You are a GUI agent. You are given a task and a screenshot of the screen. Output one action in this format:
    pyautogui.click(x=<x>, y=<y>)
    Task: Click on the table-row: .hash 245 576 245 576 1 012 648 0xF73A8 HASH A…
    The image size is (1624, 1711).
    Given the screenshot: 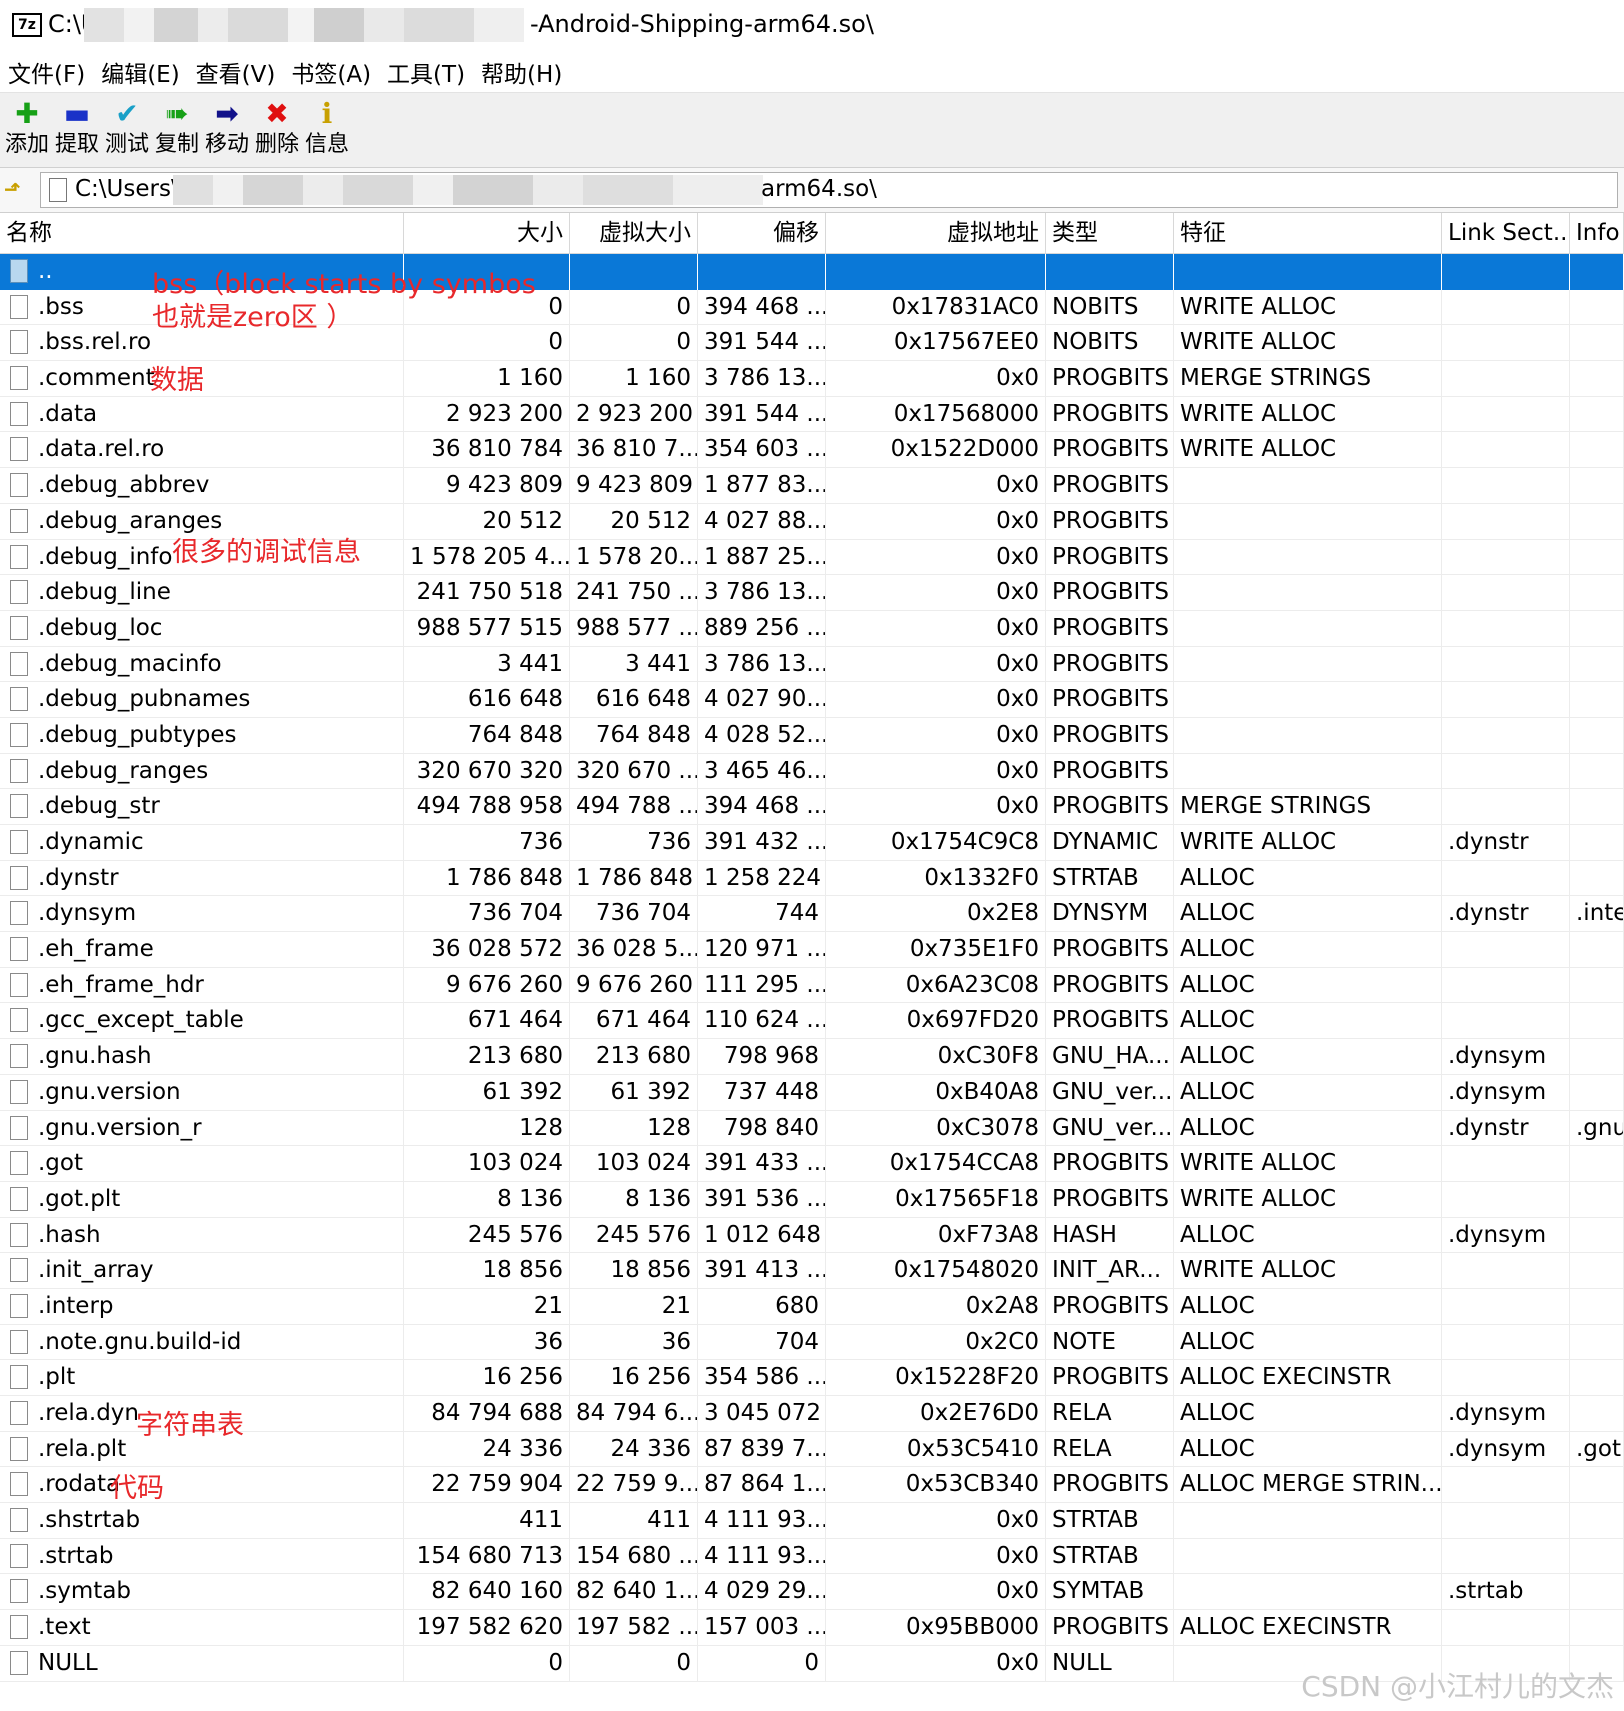 What is the action you would take?
    pyautogui.click(x=812, y=1235)
    